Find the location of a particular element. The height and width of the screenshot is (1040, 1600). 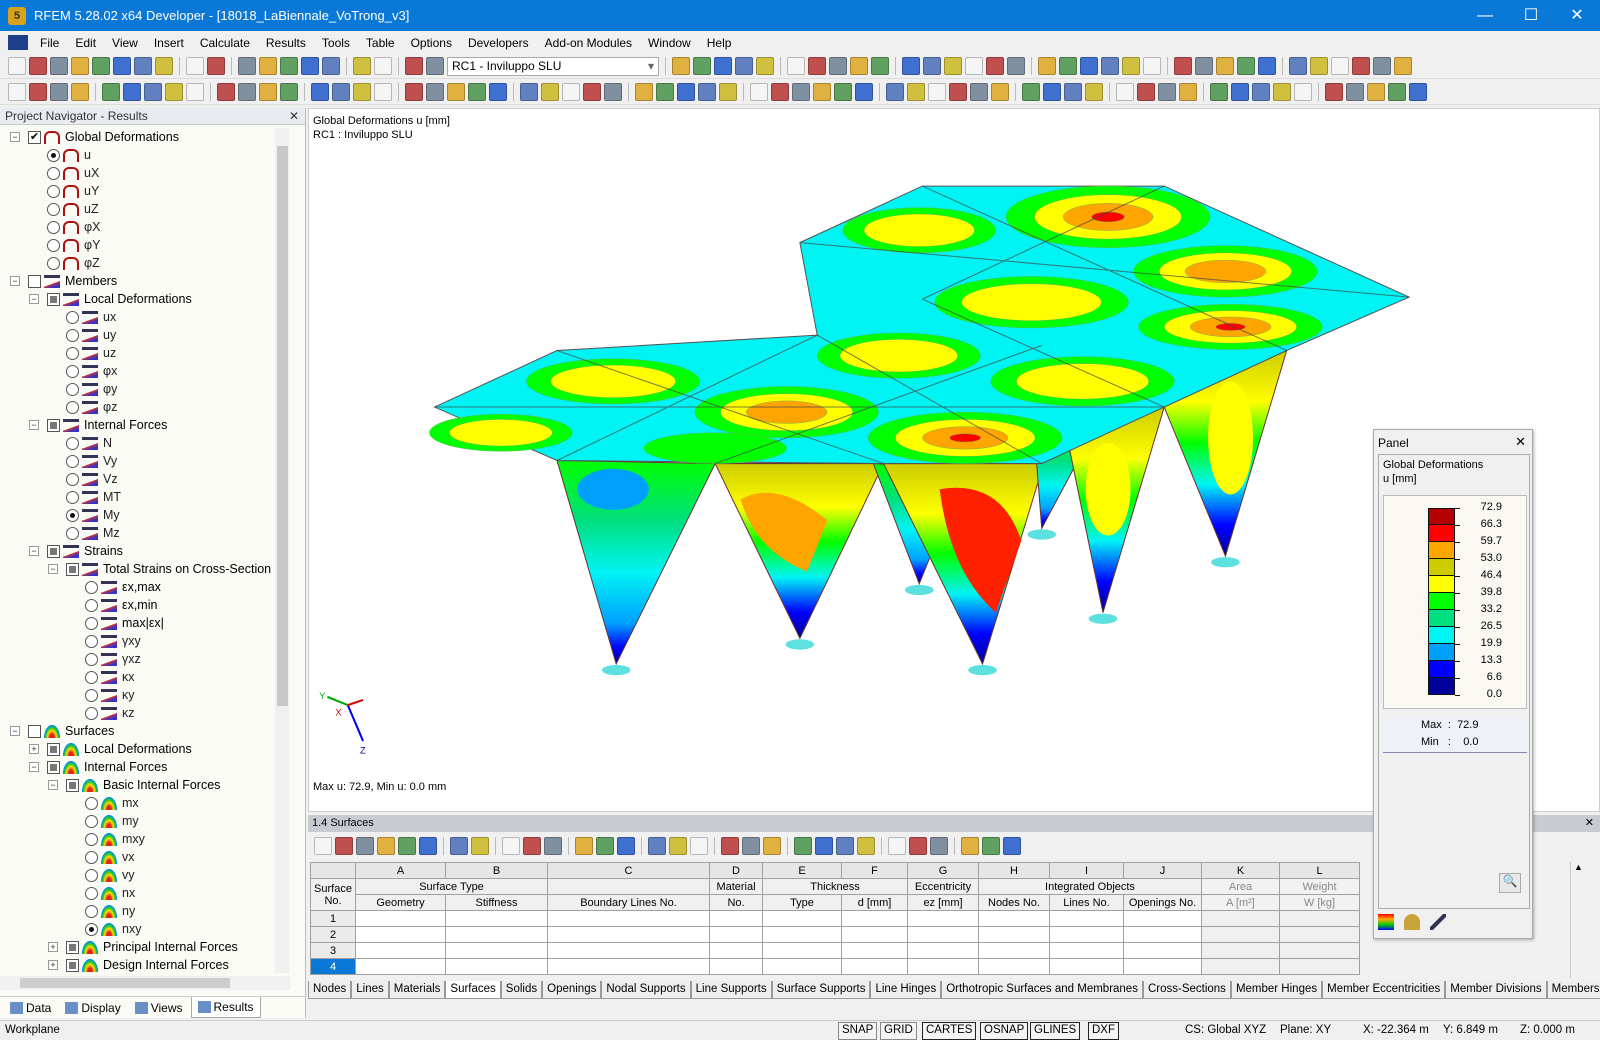

tree-item: vy is located at coordinates (145, 875).